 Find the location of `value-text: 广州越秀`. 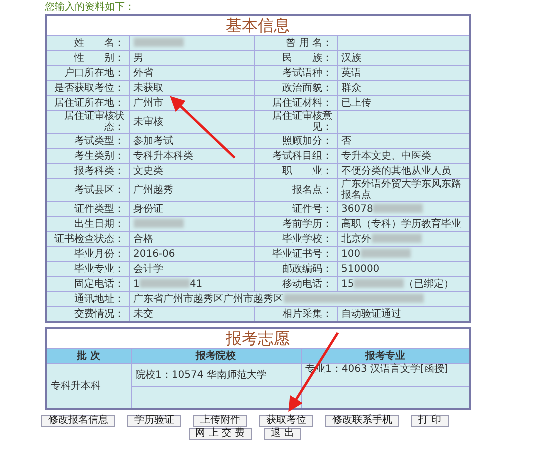

value-text: 广州越秀 is located at coordinates (154, 190).